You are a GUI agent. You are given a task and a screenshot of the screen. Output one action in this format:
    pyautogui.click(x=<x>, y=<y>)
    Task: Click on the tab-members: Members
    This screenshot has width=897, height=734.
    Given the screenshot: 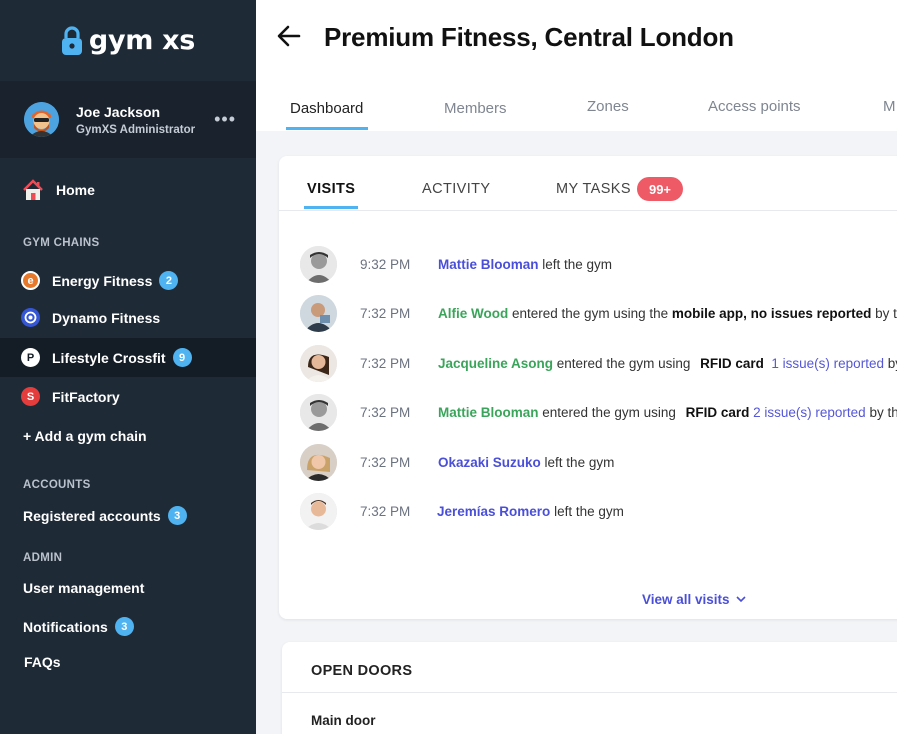 What is the action you would take?
    pyautogui.click(x=475, y=108)
    